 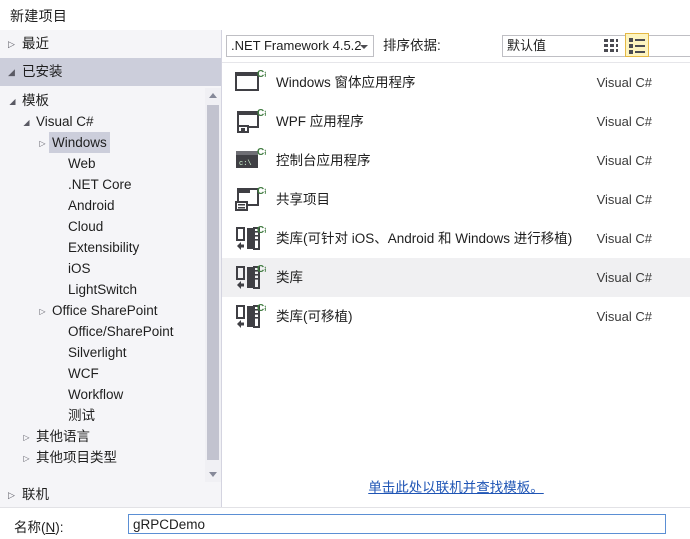 I want to click on sidebar-item-office-sharepoint: ▷ Office SharePoint, so click(x=110, y=310).